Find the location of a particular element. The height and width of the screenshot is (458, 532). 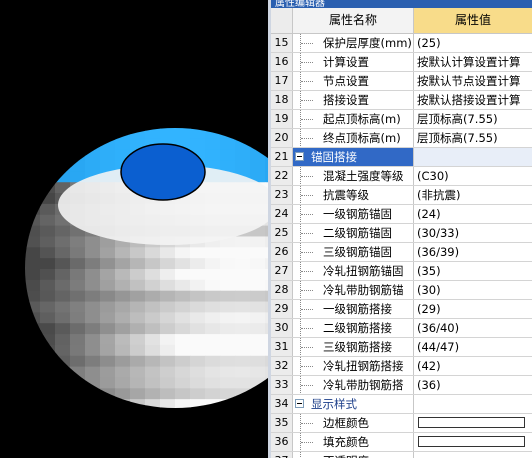

property-row: 35 边框颜色 is located at coordinates (401, 423).